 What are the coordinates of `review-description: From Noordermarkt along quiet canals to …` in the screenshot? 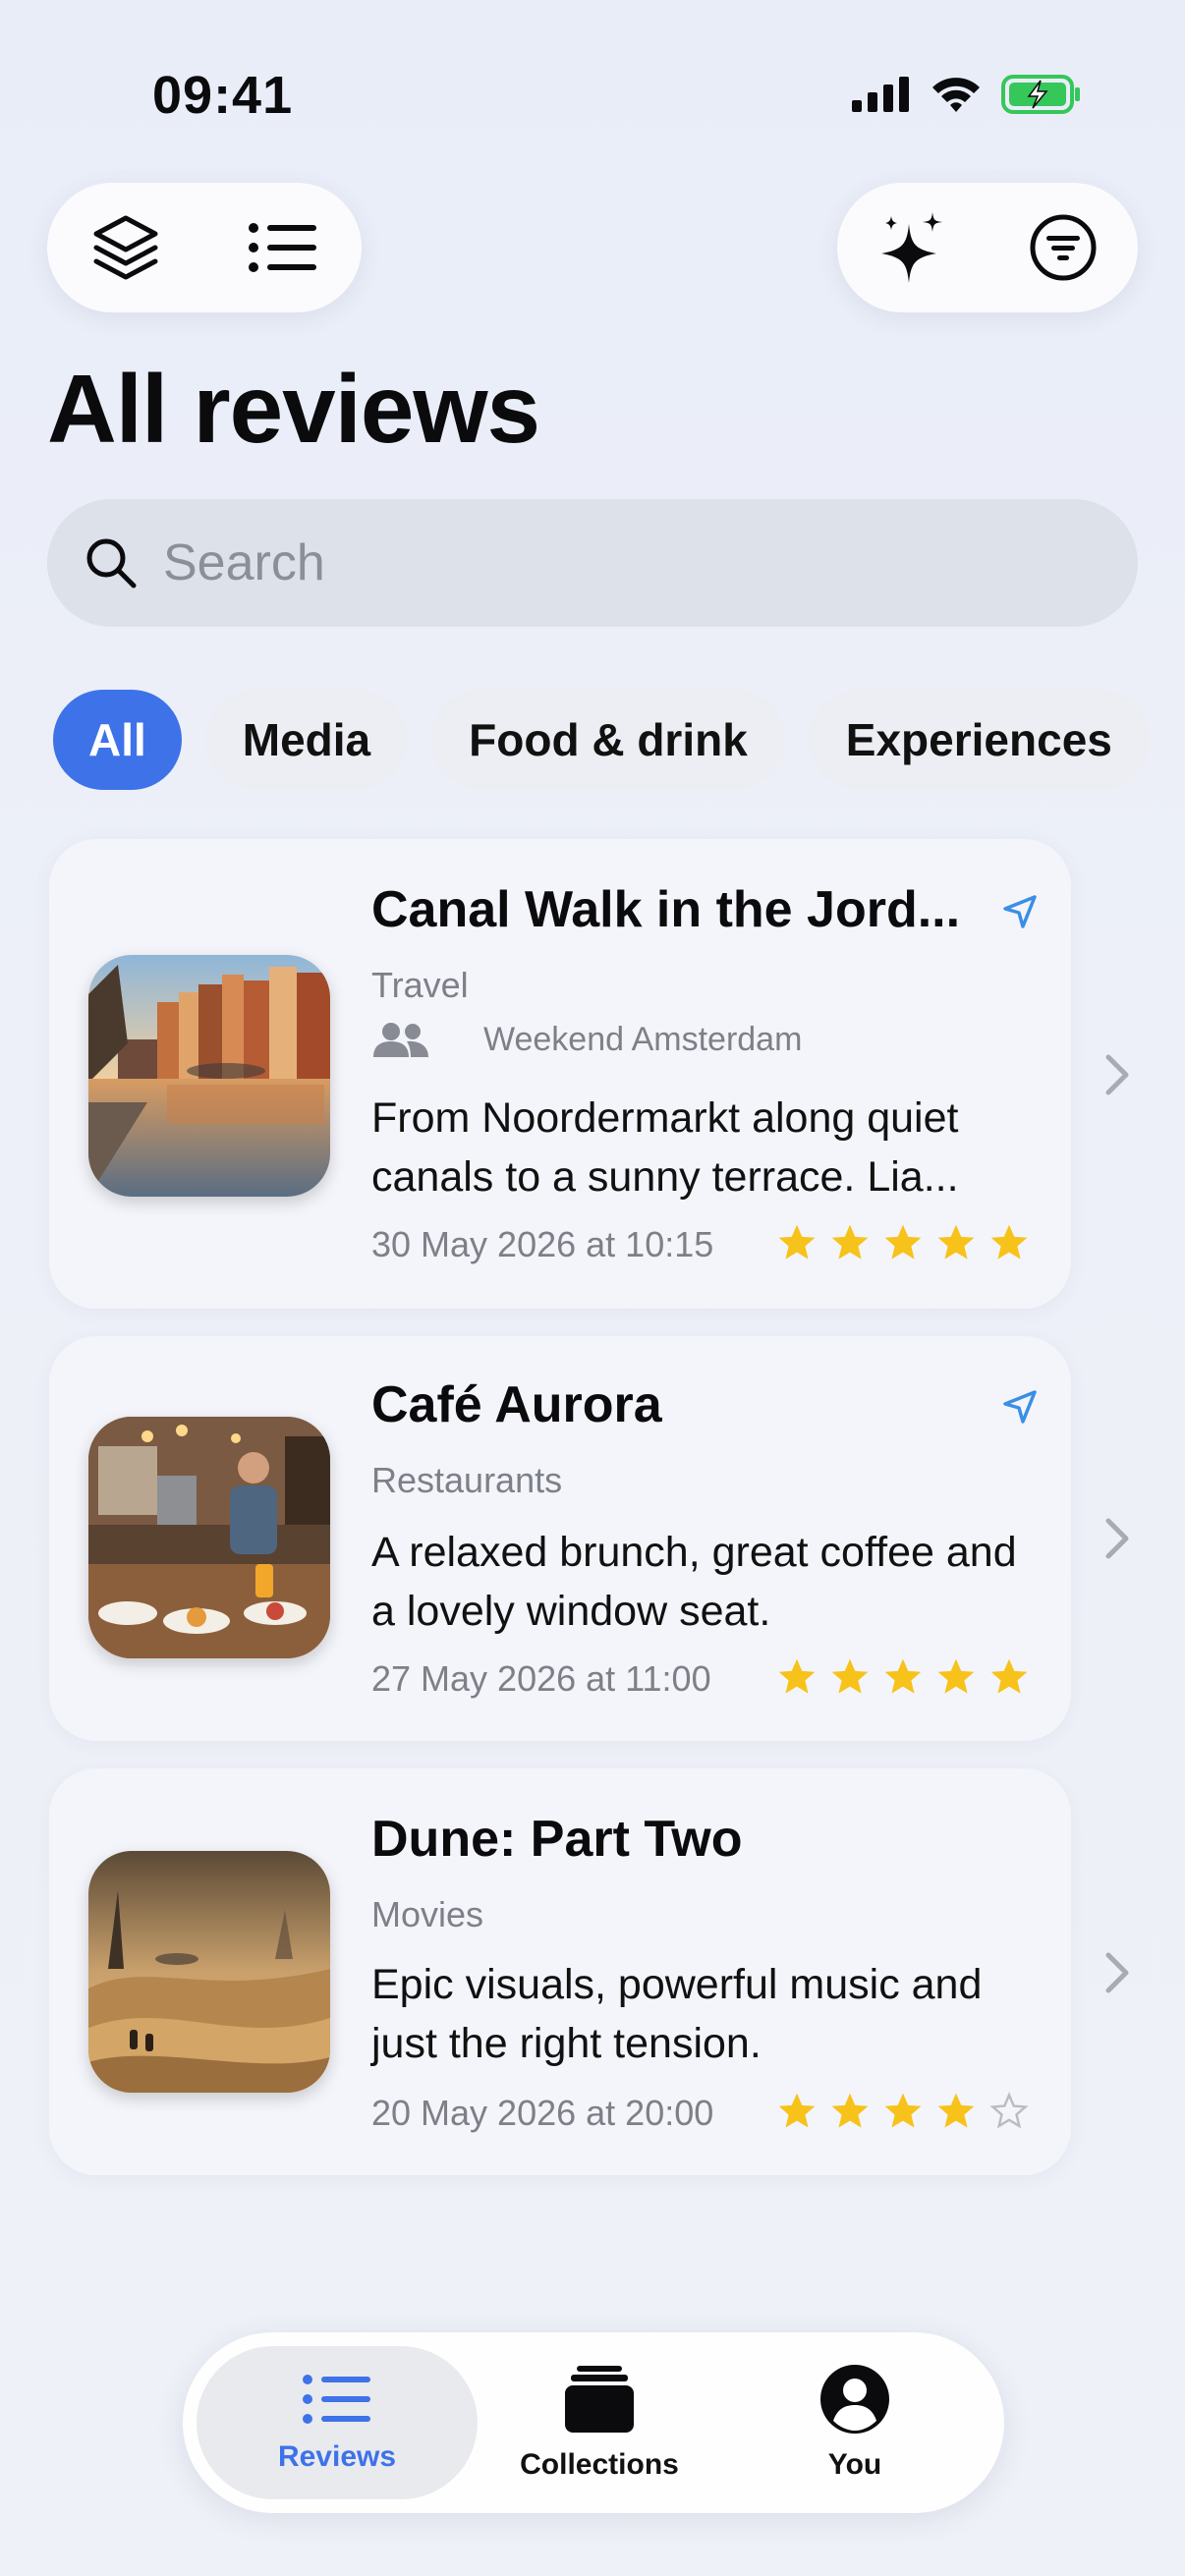 It's located at (665, 1147).